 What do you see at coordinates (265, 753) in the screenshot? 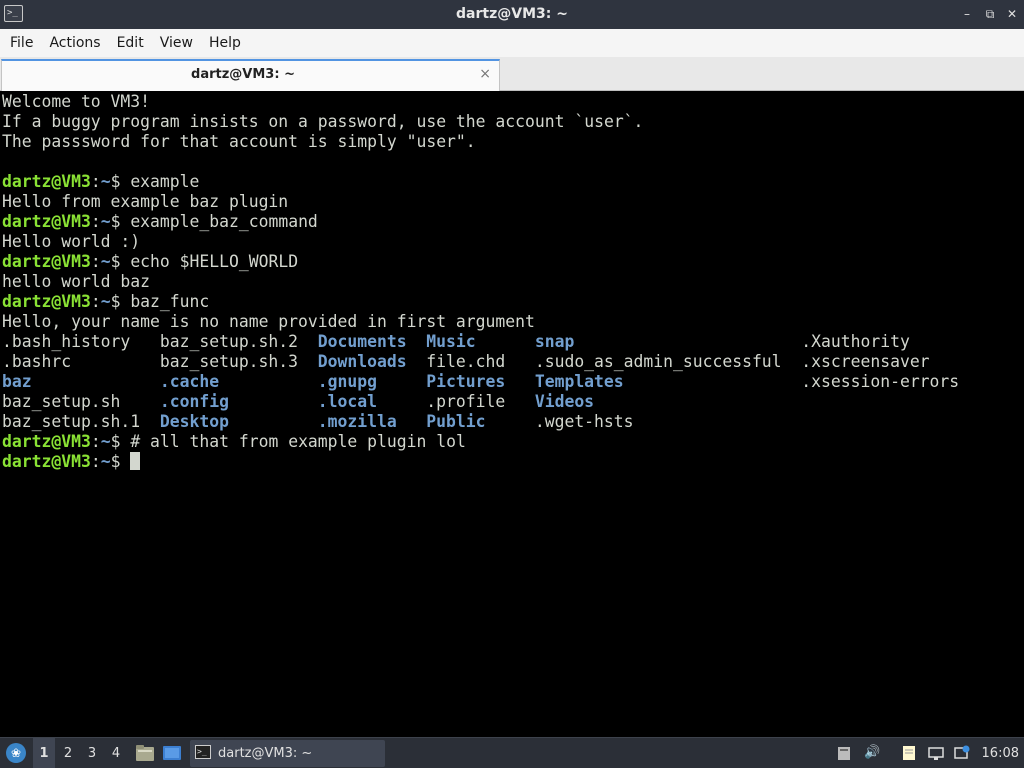
I see `task-label: dartz@VM3: ~` at bounding box center [265, 753].